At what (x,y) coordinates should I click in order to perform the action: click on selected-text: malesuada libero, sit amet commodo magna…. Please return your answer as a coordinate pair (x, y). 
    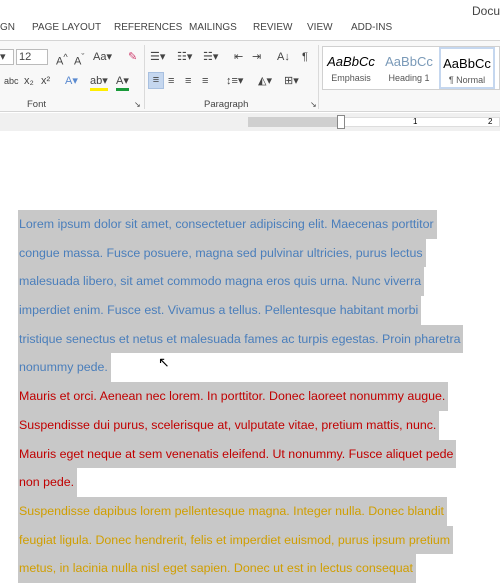
    Looking at the image, I should click on (221, 282).